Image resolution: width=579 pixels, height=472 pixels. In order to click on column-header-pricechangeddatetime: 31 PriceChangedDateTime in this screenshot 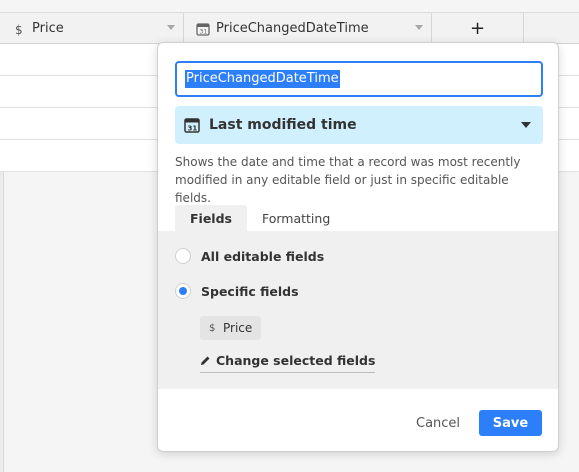, I will do `click(308, 28)`.